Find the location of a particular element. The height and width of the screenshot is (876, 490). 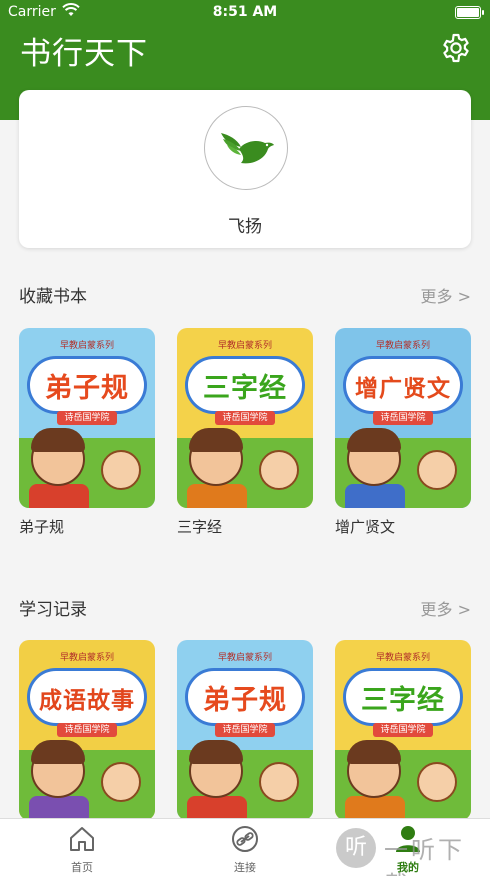

book-cover: 早教启蒙系列 增广贤文 诗岳国学院 is located at coordinates (403, 418).